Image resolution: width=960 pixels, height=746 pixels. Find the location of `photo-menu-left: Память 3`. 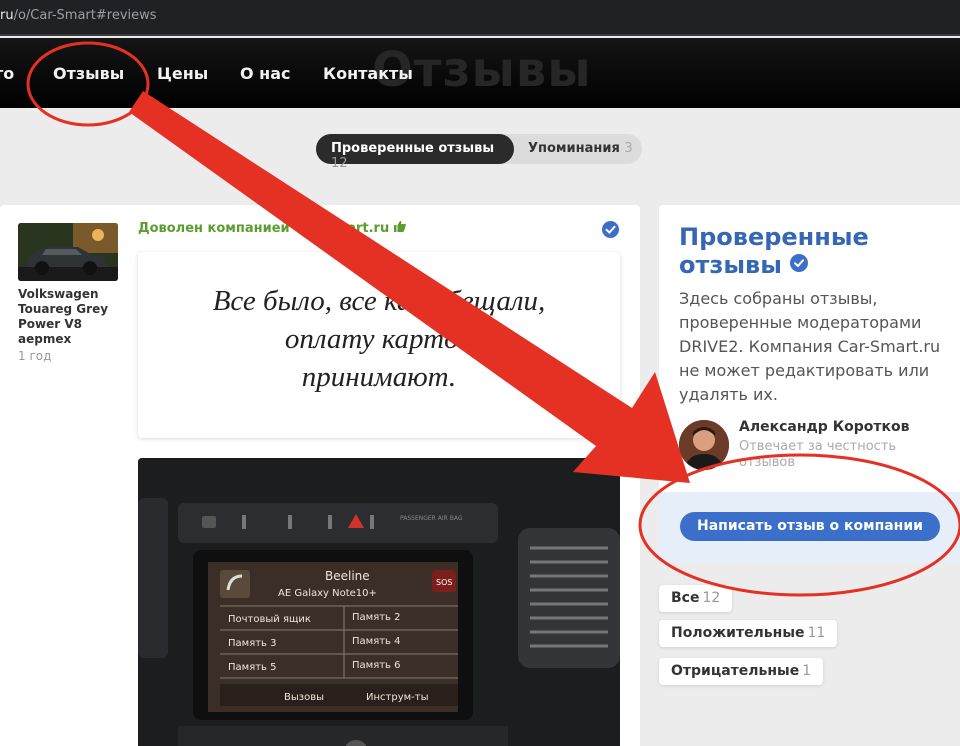

photo-menu-left: Память 3 is located at coordinates (252, 643).